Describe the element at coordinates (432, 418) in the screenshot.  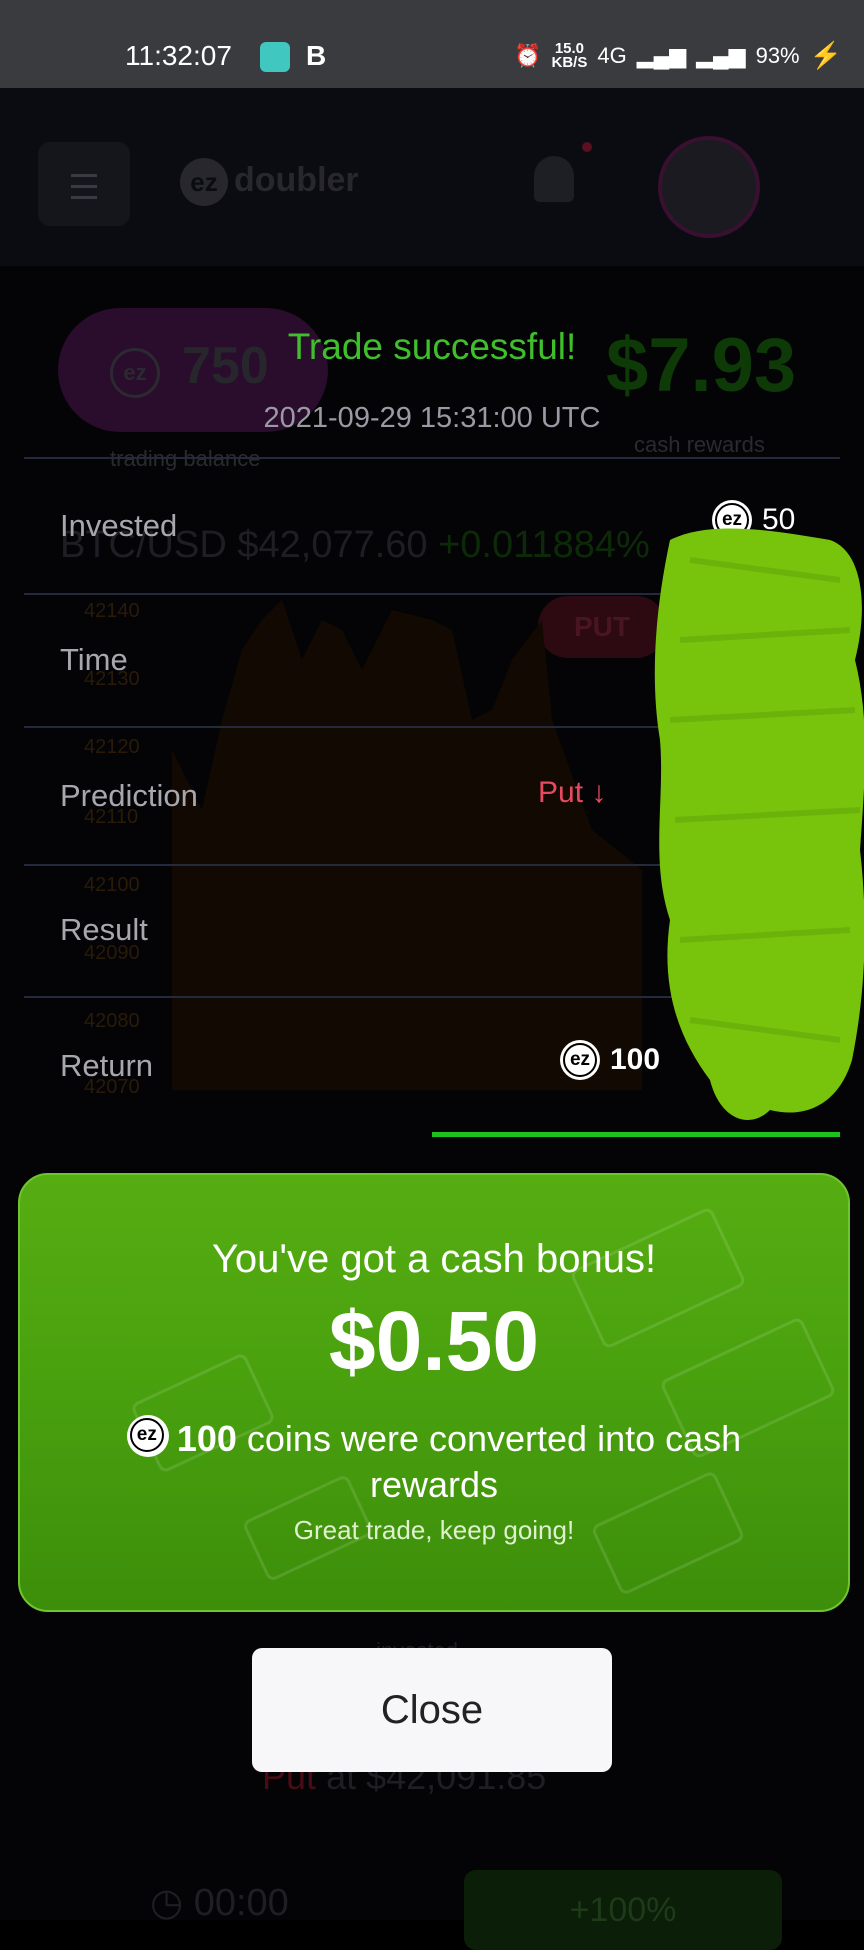
I see `trade-date: 2021-09-29 15:31:00 UTC` at that location.